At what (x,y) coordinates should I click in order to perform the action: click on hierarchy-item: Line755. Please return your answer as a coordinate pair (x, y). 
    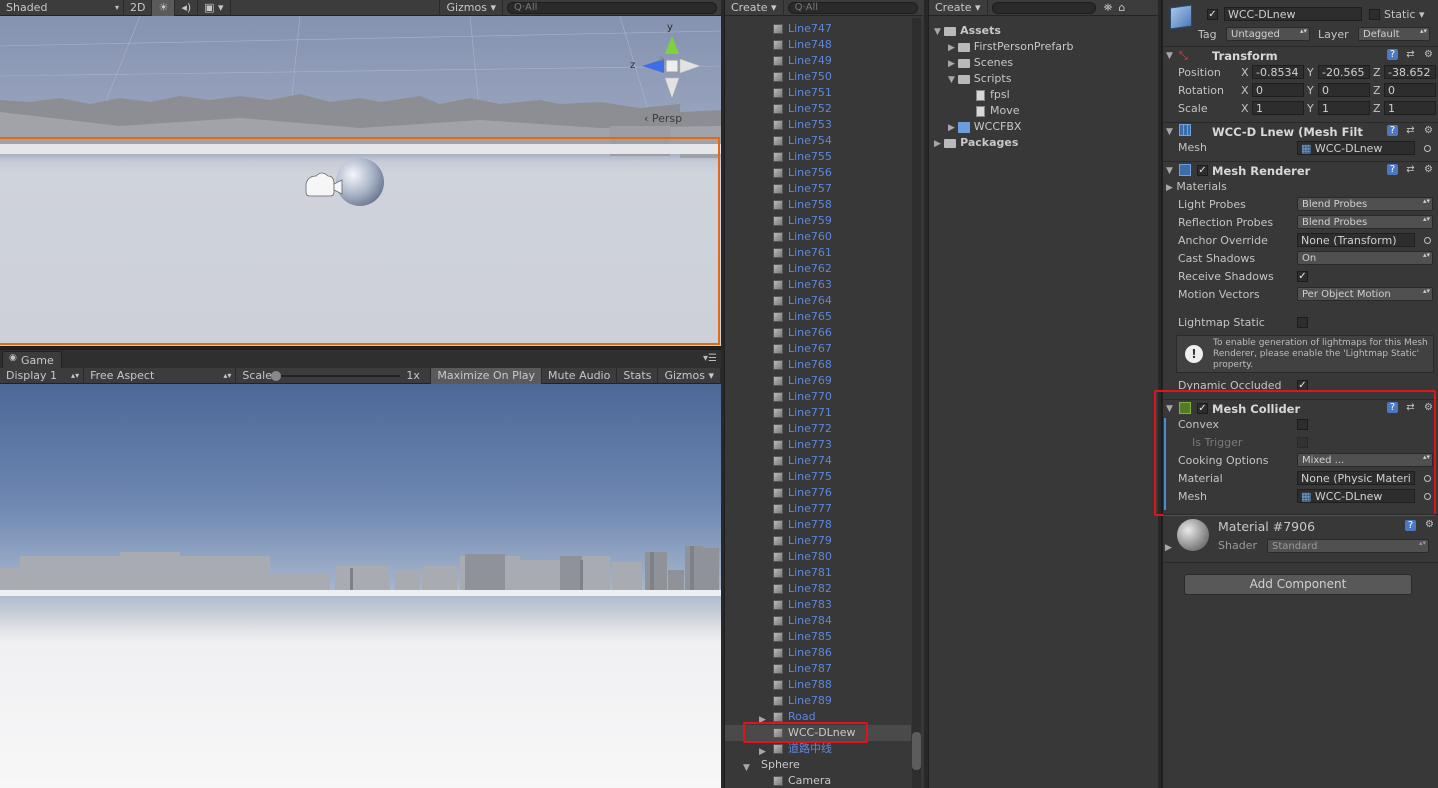
    Looking at the image, I should click on (818, 157).